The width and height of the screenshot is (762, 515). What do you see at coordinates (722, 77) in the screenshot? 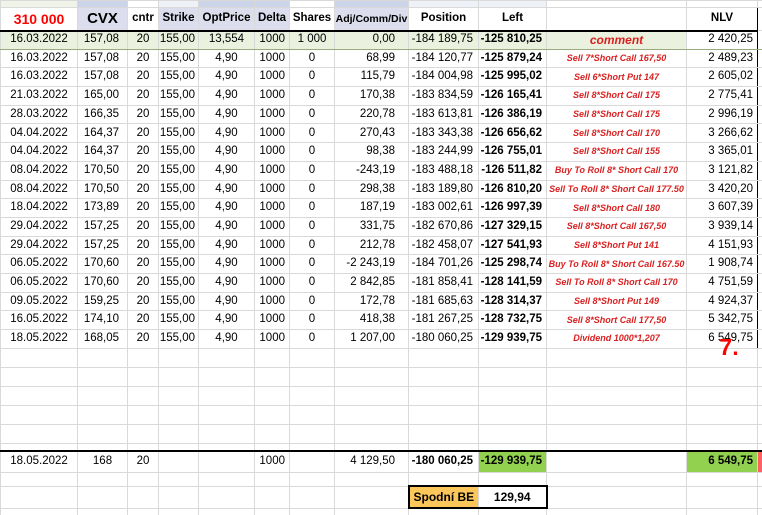
I see `cell-nlv: 2 605,02` at bounding box center [722, 77].